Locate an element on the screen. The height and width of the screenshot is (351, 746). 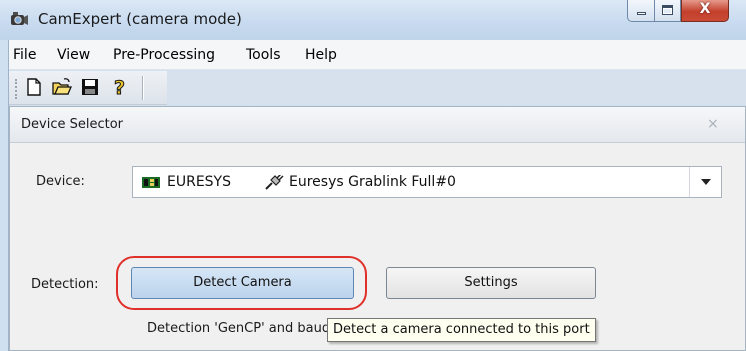
toolbar-empty-area is located at coordinates (456, 88).